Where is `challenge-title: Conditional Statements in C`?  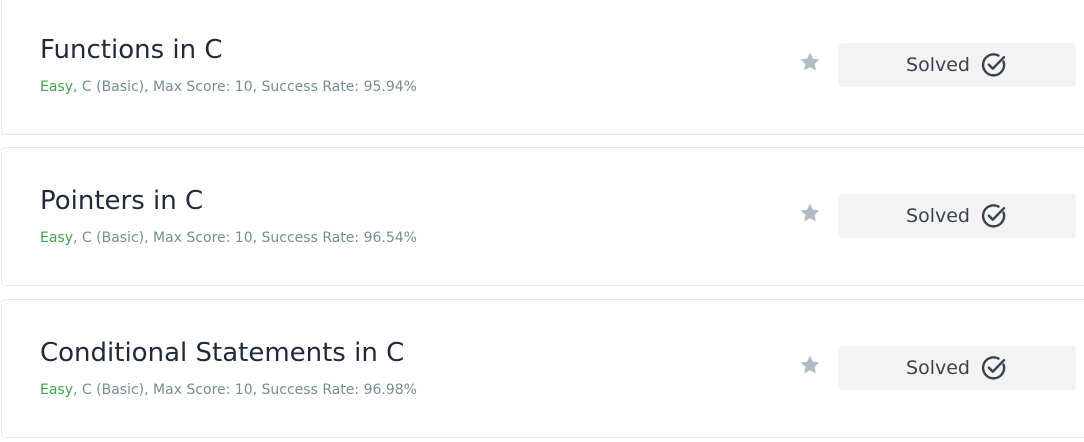
challenge-title: Conditional Statements in C is located at coordinates (222, 353).